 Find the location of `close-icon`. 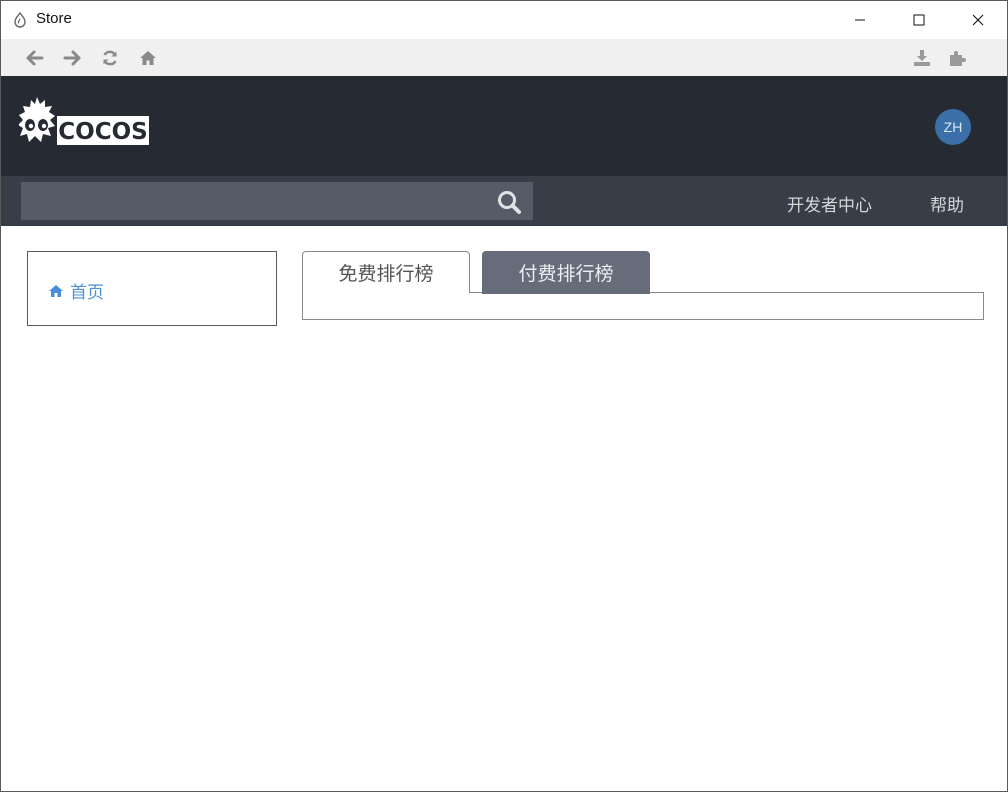

close-icon is located at coordinates (978, 20).